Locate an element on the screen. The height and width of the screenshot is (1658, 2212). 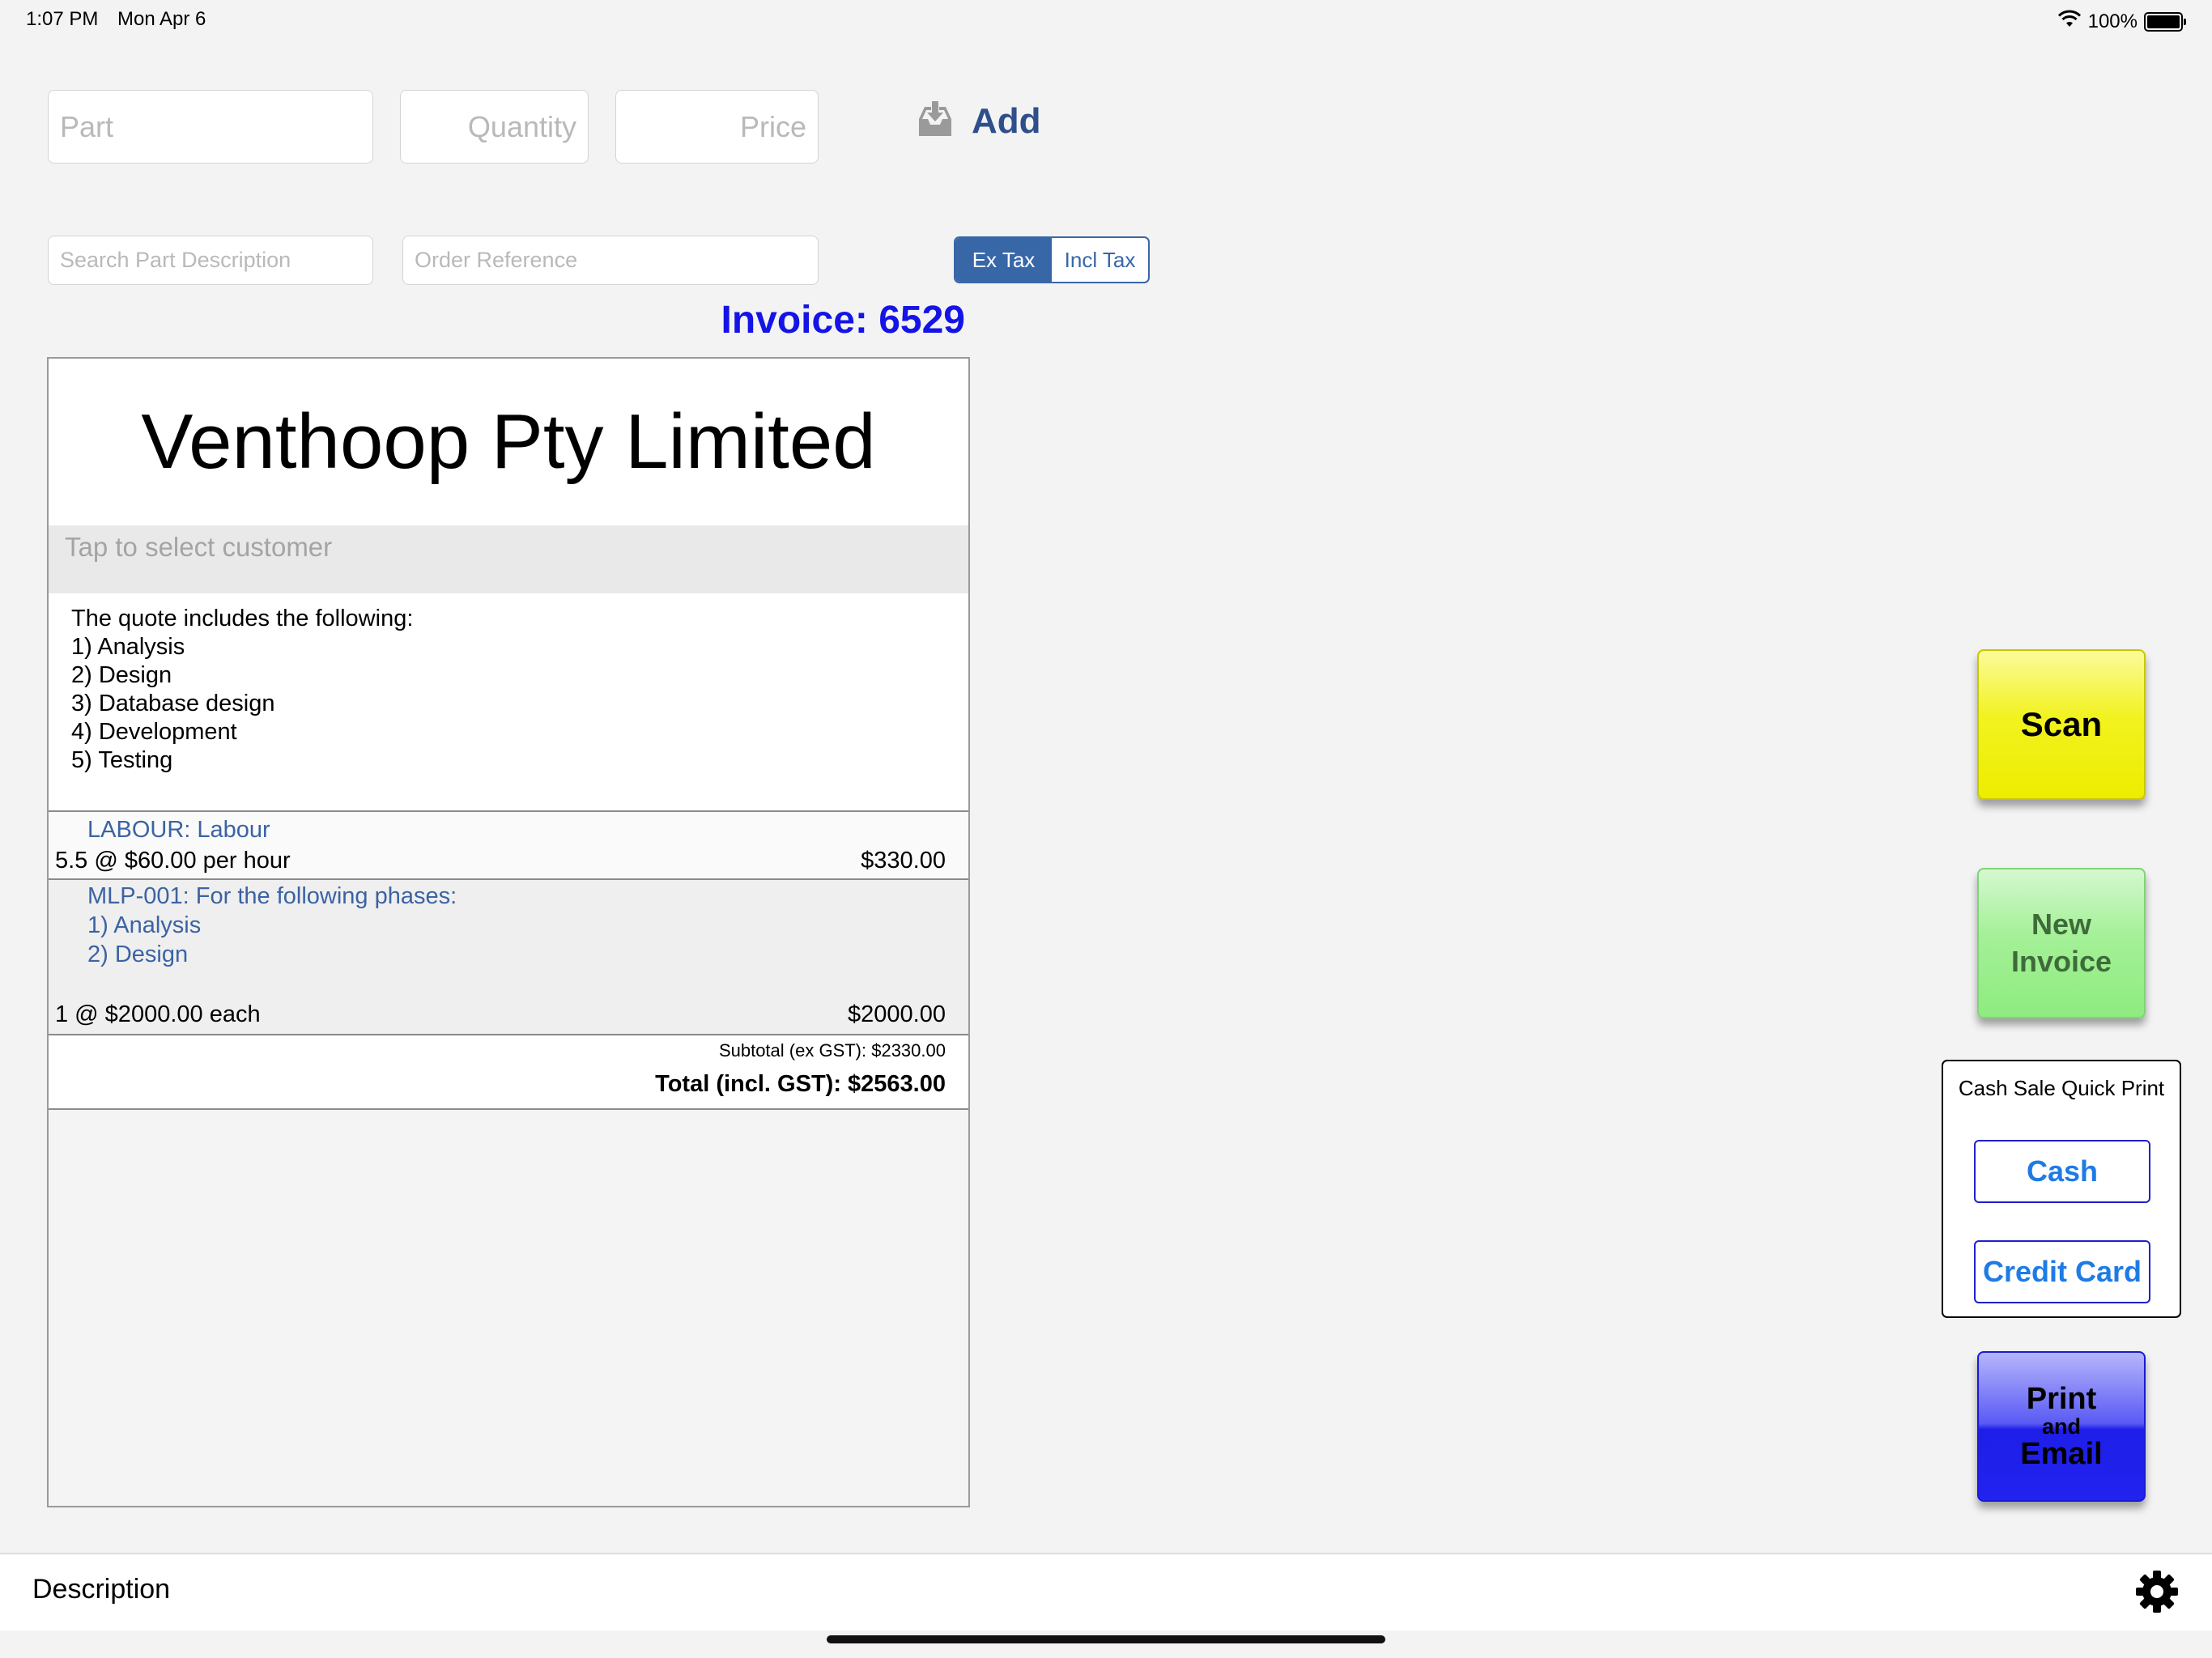
bottom-bar: Description is located at coordinates (1106, 1591).